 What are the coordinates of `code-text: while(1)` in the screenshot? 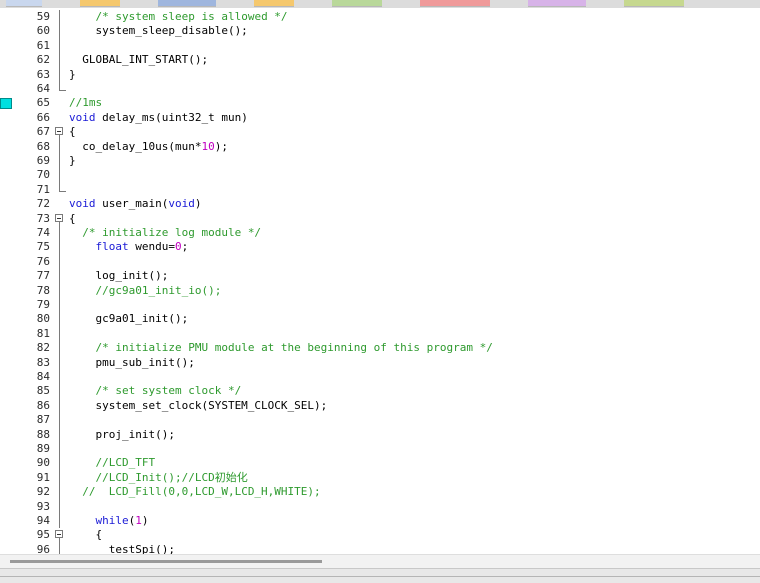 It's located at (109, 521).